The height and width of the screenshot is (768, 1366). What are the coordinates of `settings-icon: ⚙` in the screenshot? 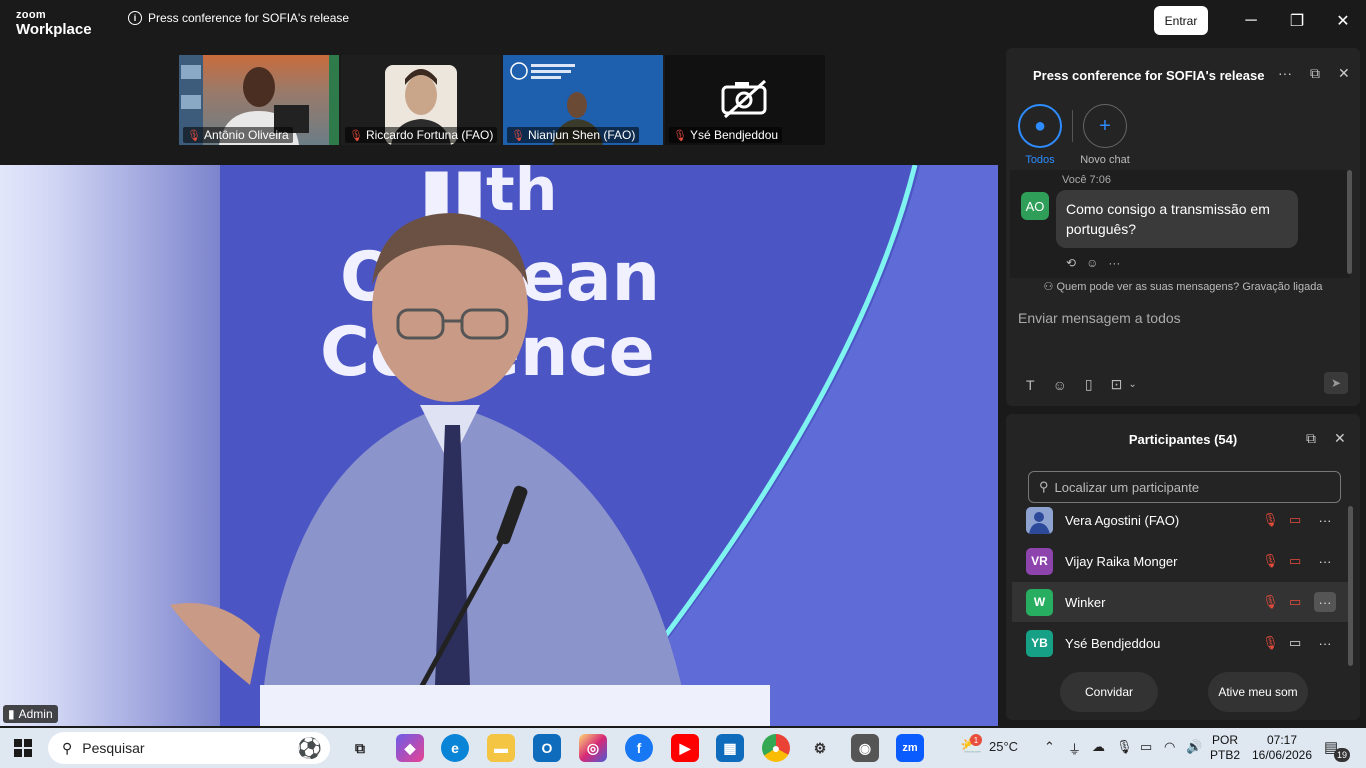 It's located at (820, 748).